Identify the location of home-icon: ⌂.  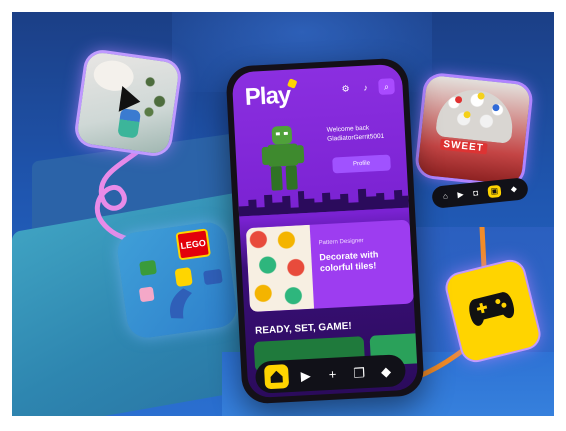
(446, 195).